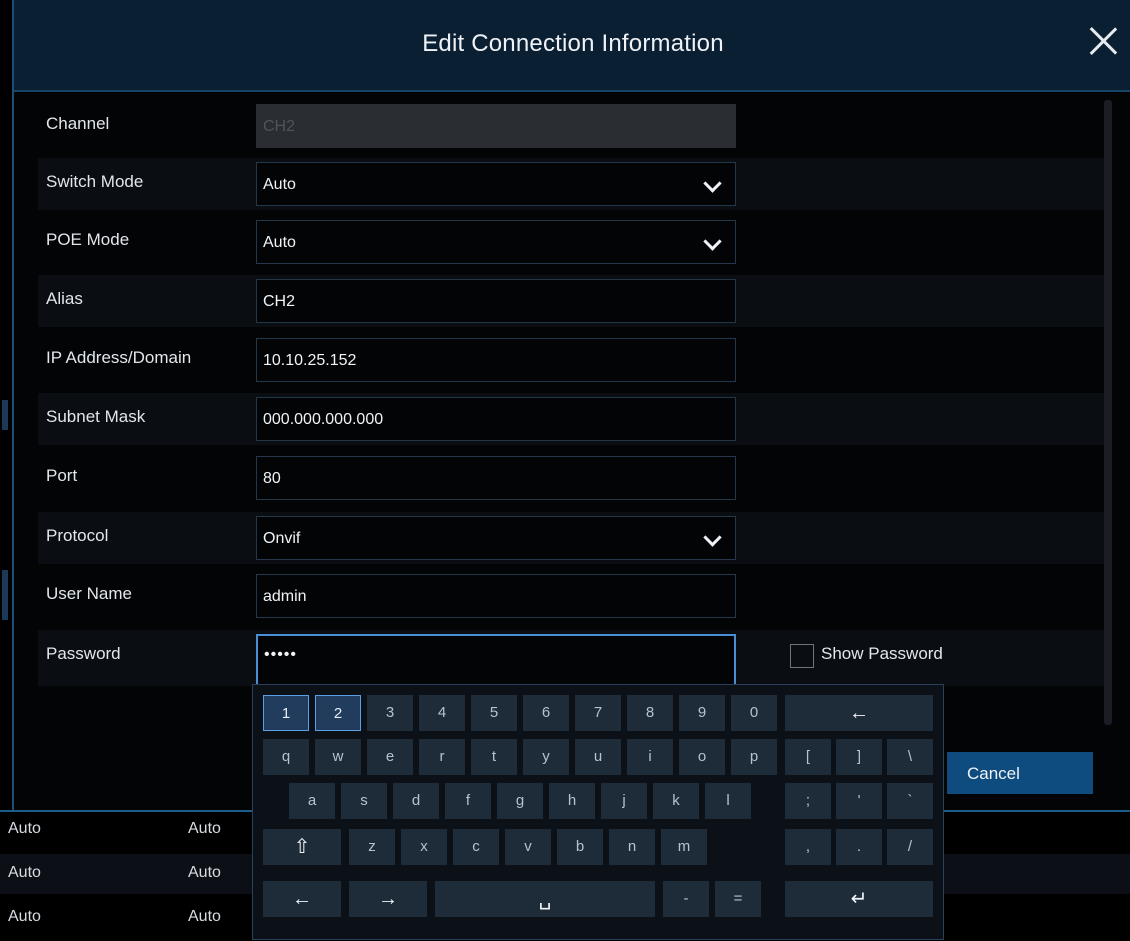 Image resolution: width=1130 pixels, height=941 pixels. What do you see at coordinates (496, 360) in the screenshot?
I see `ip-address-input: 10.10.25.152` at bounding box center [496, 360].